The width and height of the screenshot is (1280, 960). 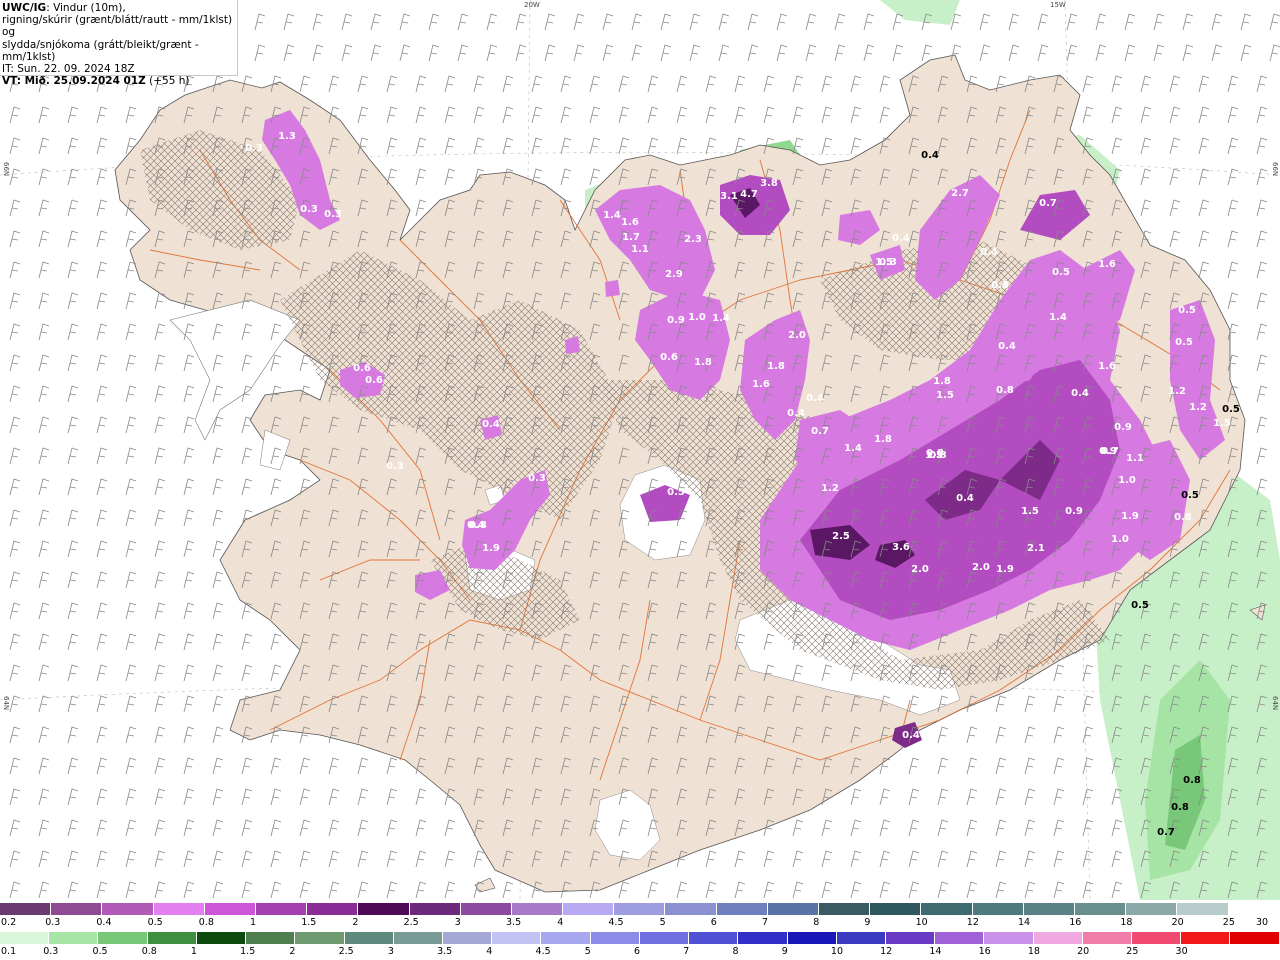 What do you see at coordinates (86, 8) in the screenshot?
I see `header-line1: : Vindur (10m),` at bounding box center [86, 8].